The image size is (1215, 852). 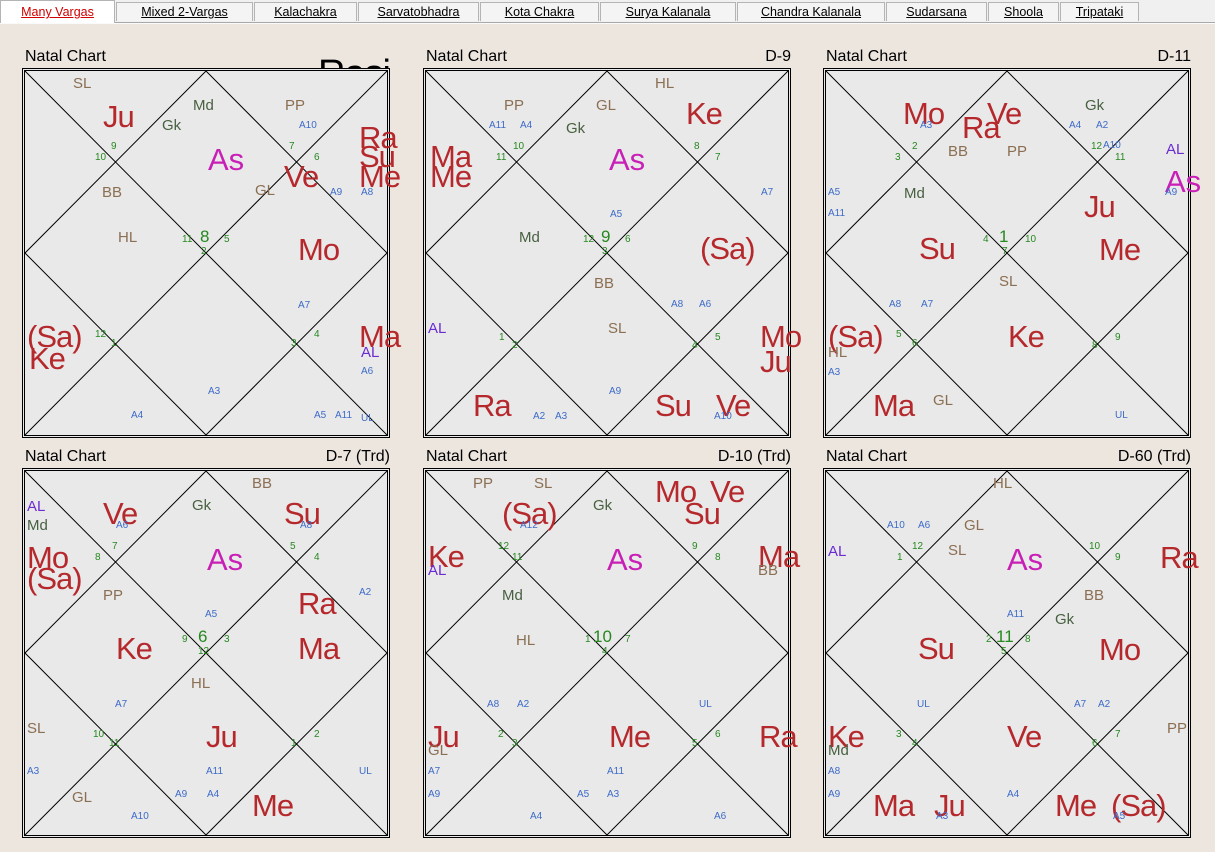 What do you see at coordinates (923, 704) in the screenshot?
I see `arudha-label: UL` at bounding box center [923, 704].